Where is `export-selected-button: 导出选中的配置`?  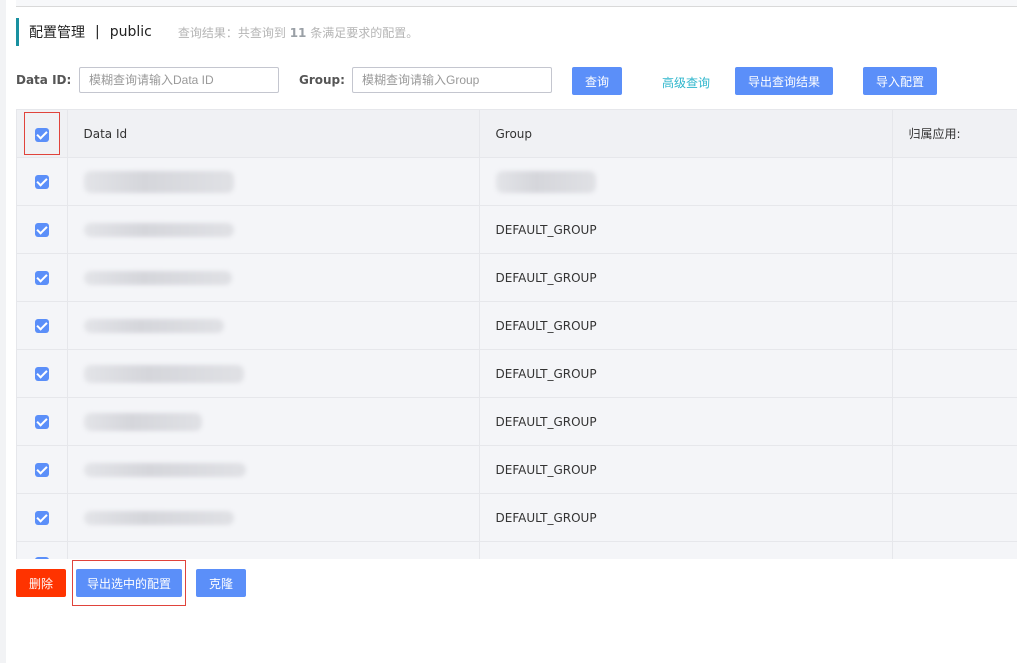
export-selected-button: 导出选中的配置 is located at coordinates (129, 583).